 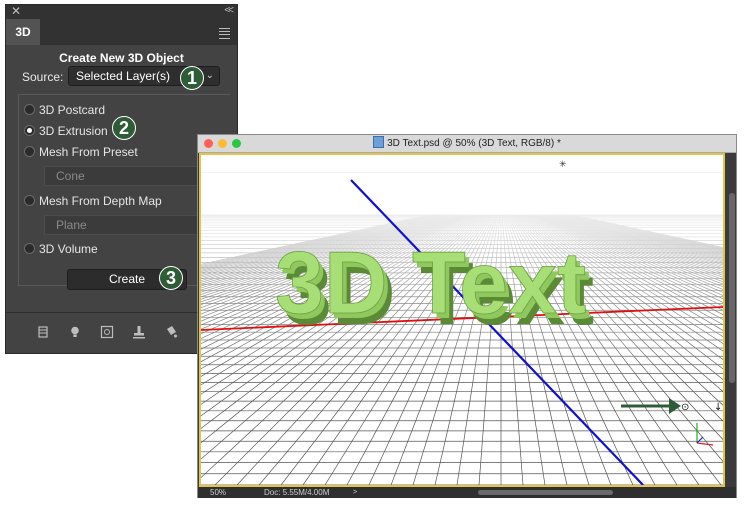 What do you see at coordinates (123, 76) in the screenshot?
I see `source-value: Selected Layer(s)` at bounding box center [123, 76].